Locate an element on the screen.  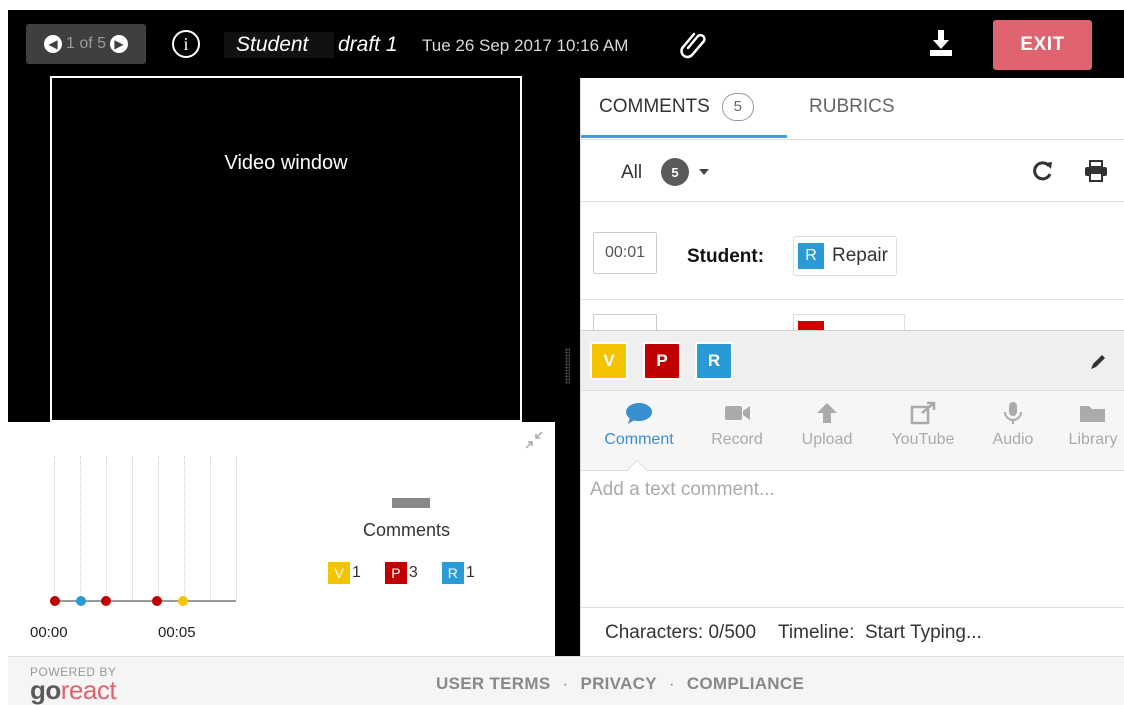
tool-youtube-label: YouTube is located at coordinates (923, 439).